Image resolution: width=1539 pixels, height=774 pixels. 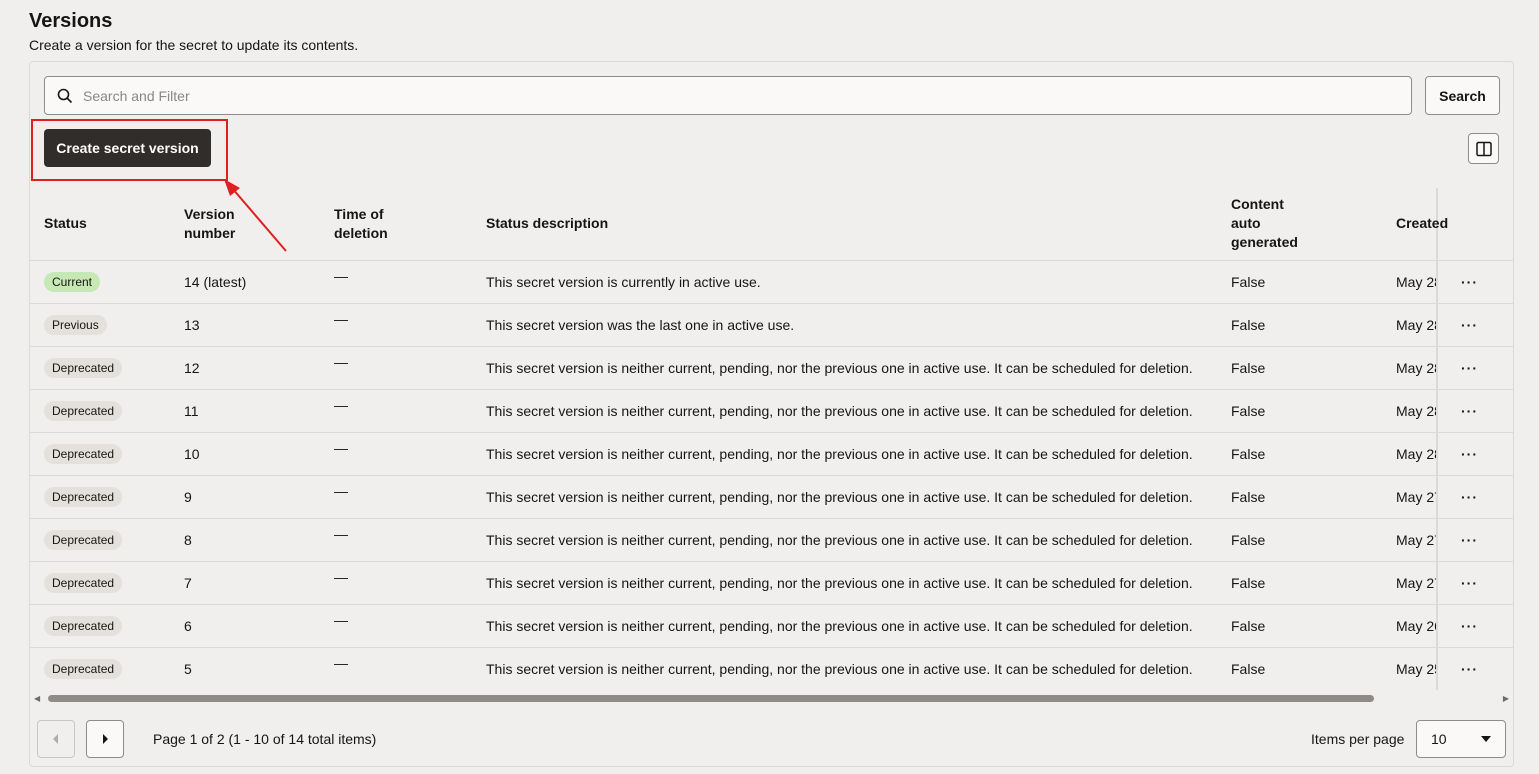 I want to click on items-per-page-value: 10, so click(x=1439, y=739).